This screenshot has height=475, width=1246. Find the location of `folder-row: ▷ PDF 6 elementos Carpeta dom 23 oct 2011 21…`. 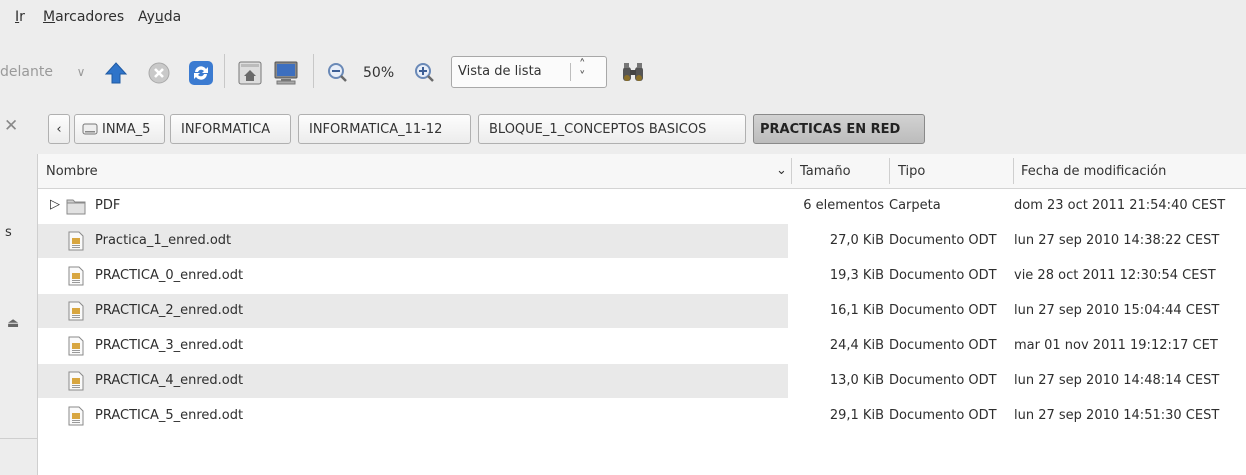

folder-row: ▷ PDF 6 elementos Carpeta dom 23 oct 2011 21… is located at coordinates (642, 206).